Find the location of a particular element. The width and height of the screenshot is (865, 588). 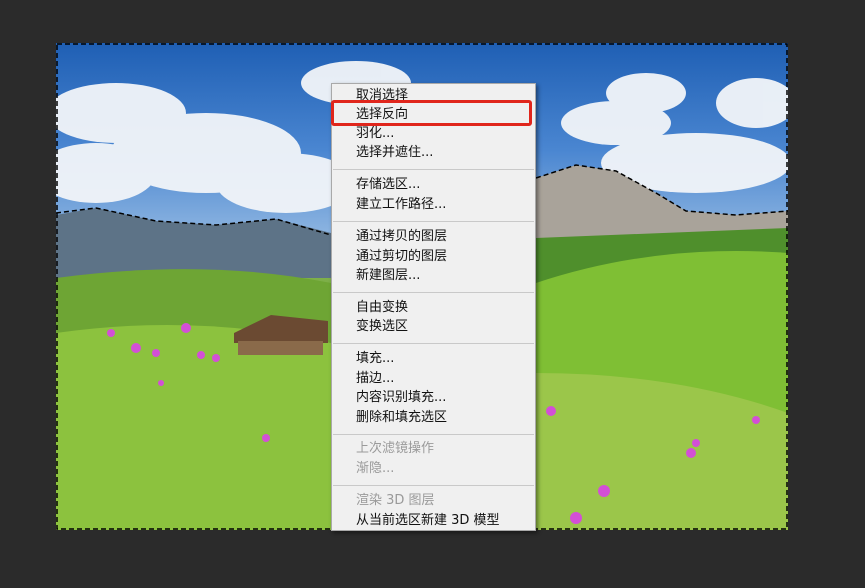

mountains-left is located at coordinates (193, 243).